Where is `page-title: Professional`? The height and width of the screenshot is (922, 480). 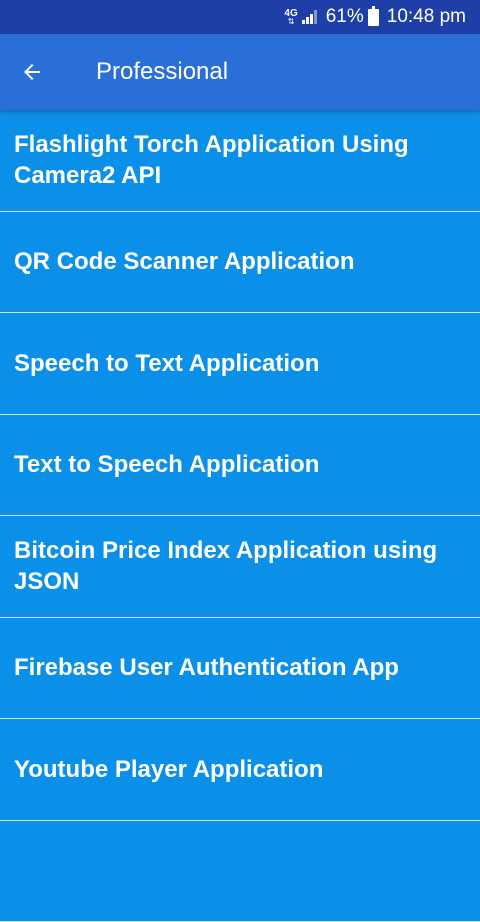 page-title: Professional is located at coordinates (162, 72).